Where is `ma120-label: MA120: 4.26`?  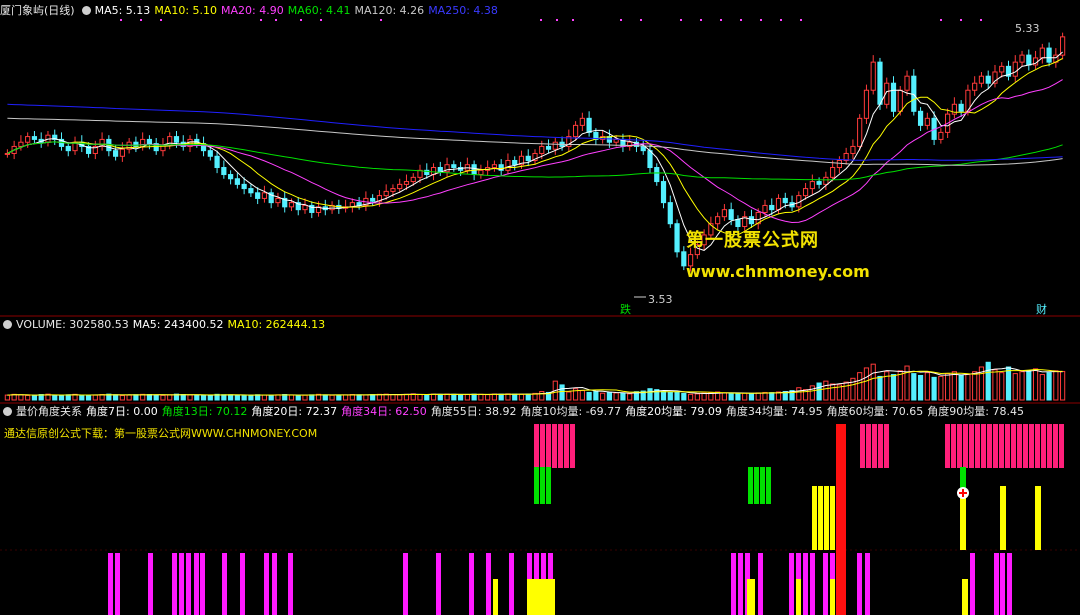
ma120-label: MA120: 4.26 is located at coordinates (389, 10).